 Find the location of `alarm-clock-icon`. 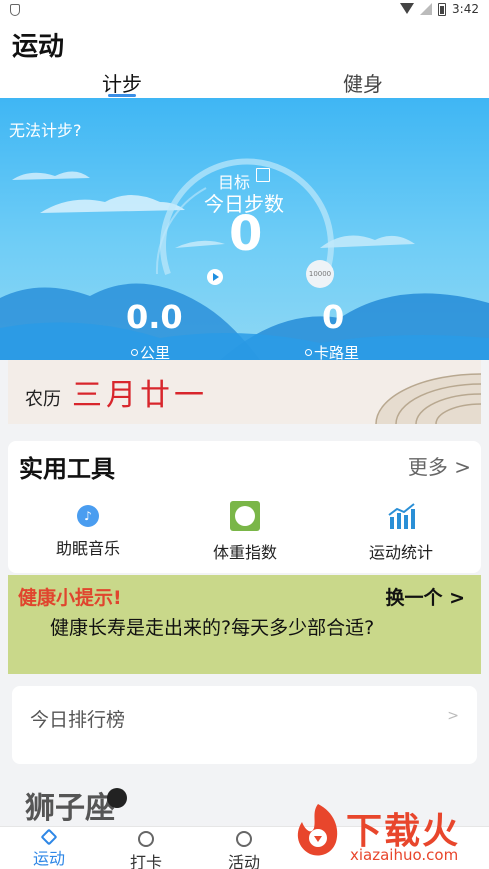

alarm-clock-icon is located at coordinates (146, 839).